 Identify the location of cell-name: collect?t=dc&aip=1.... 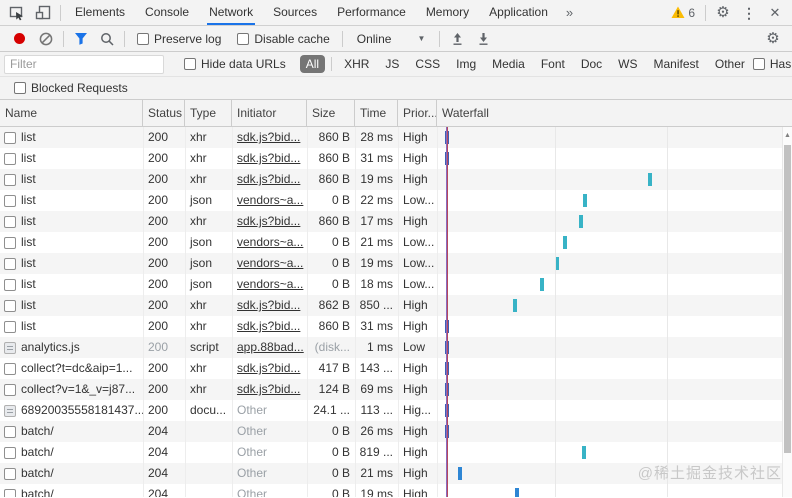
(71, 368).